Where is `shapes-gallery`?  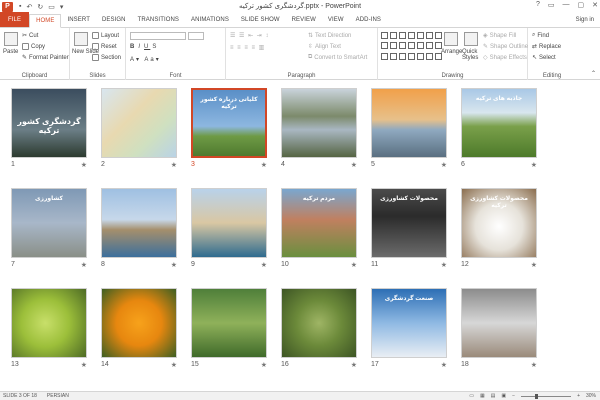 shapes-gallery is located at coordinates (412, 47).